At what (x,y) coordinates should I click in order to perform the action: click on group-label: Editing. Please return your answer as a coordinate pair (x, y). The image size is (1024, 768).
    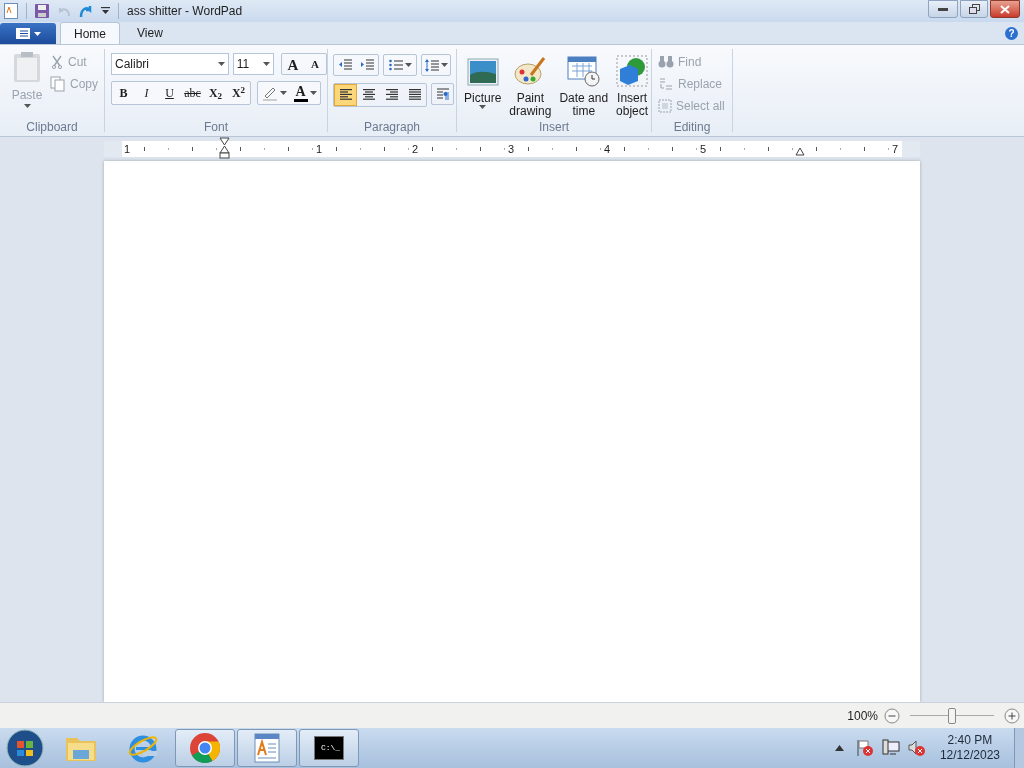
    Looking at the image, I should click on (692, 128).